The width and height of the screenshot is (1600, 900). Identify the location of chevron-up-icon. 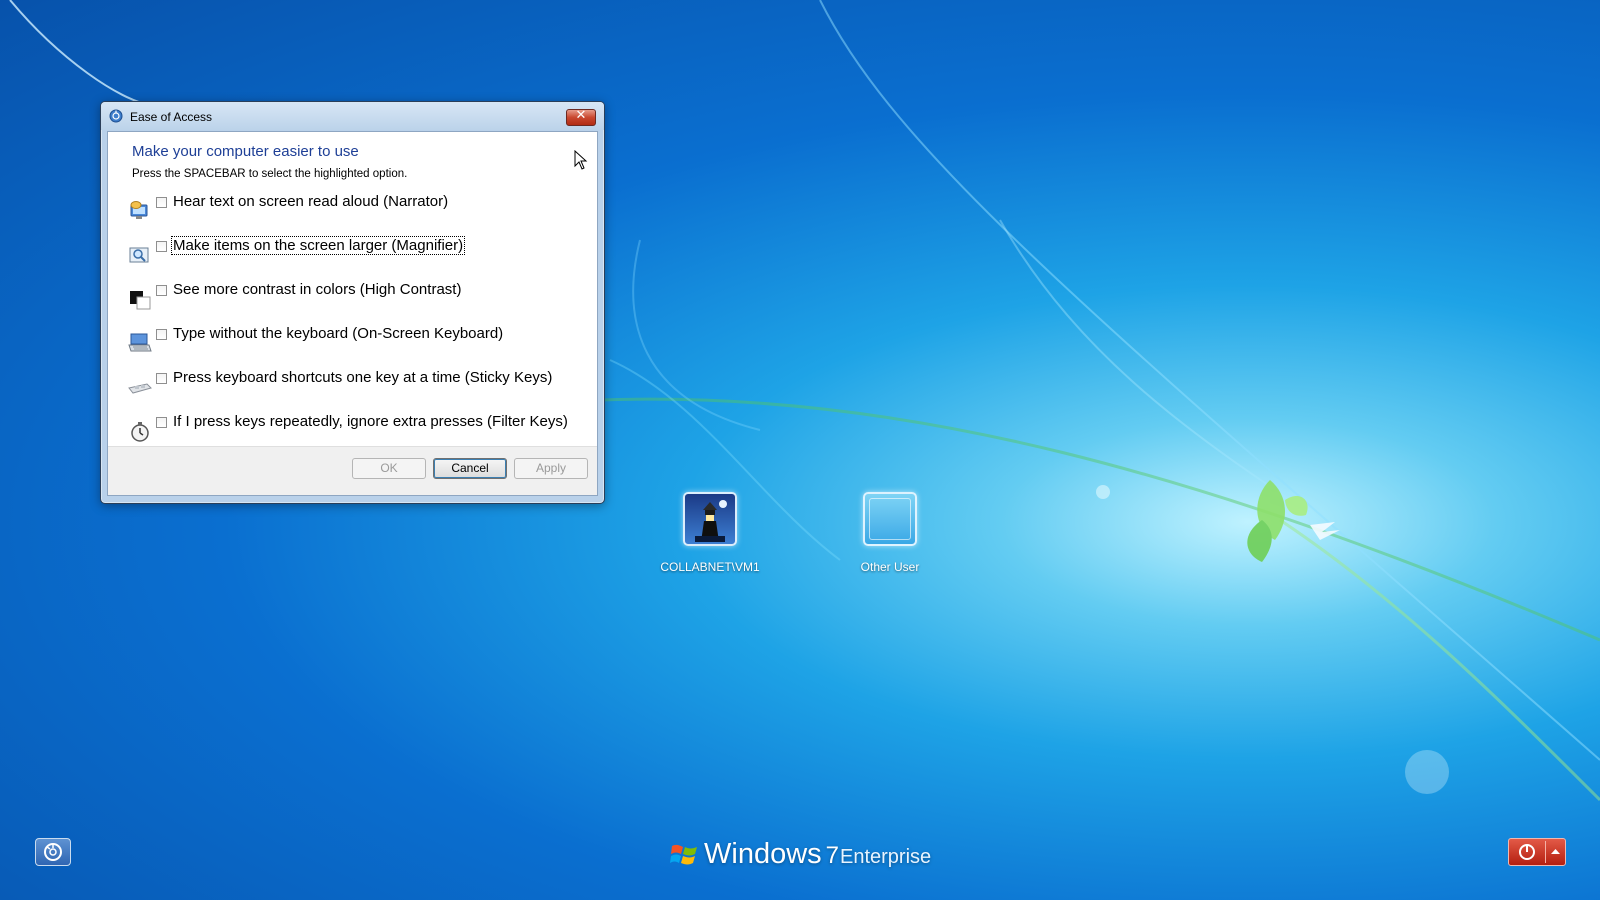
(1555, 851).